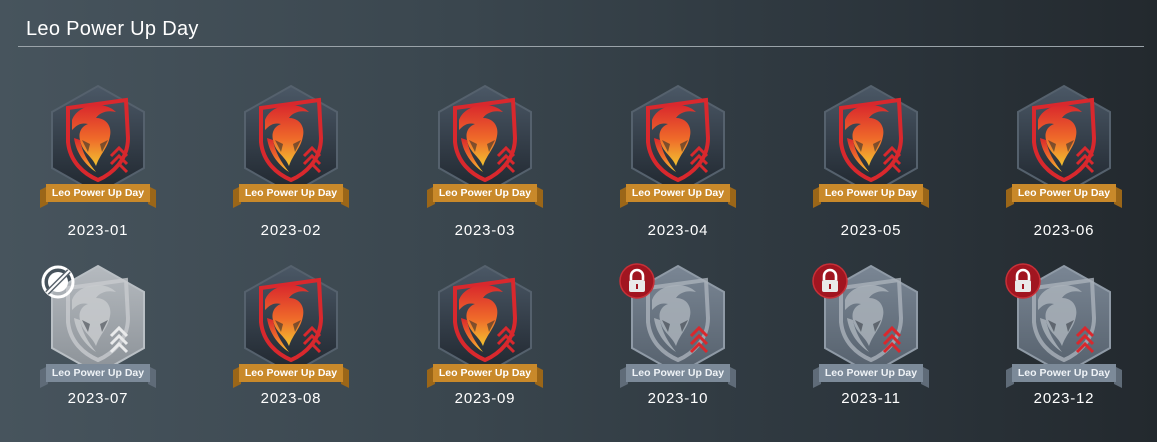 This screenshot has width=1157, height=442. Describe the element at coordinates (1064, 230) in the screenshot. I see `badge-date: 2023-06` at that location.